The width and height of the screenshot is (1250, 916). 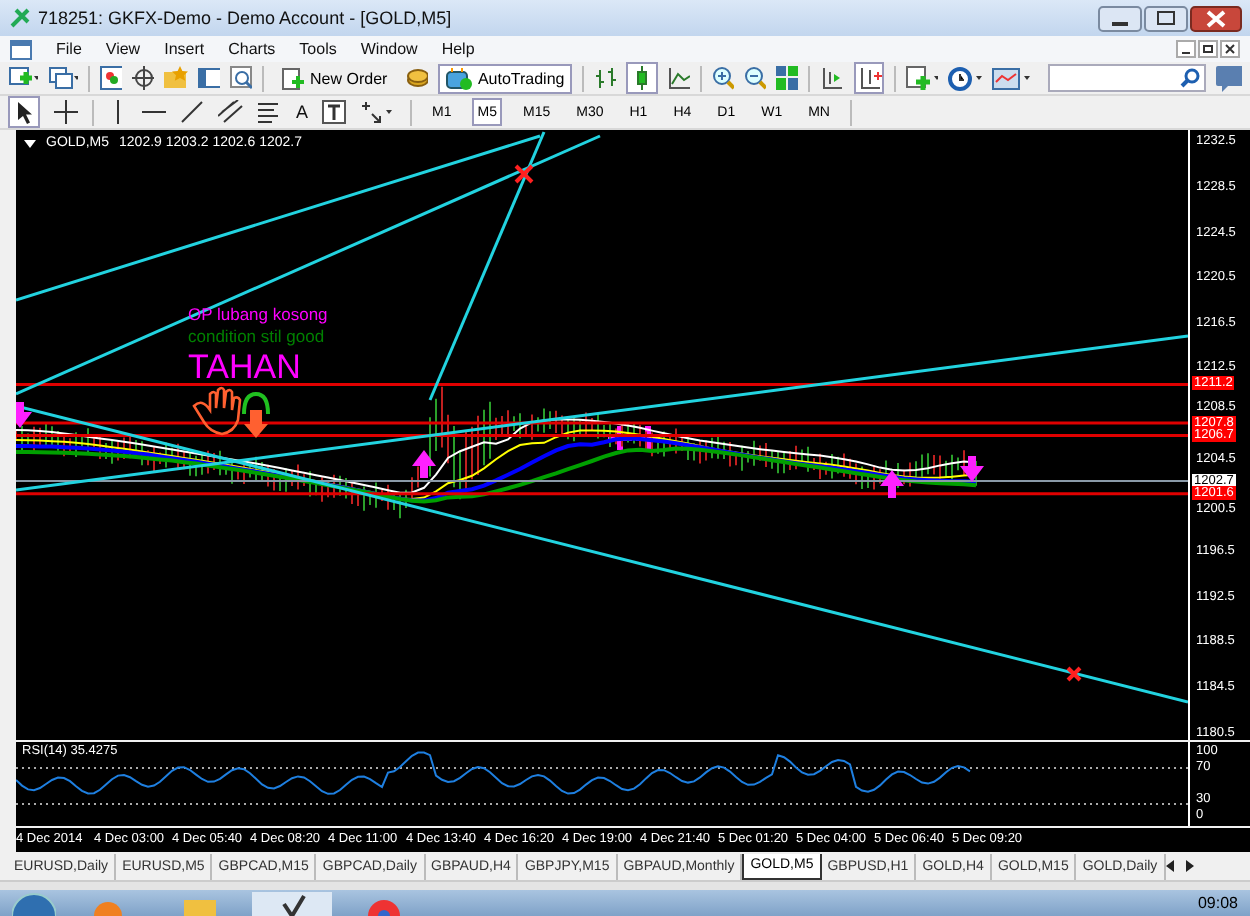 I want to click on menu-item: Charts, so click(x=252, y=49).